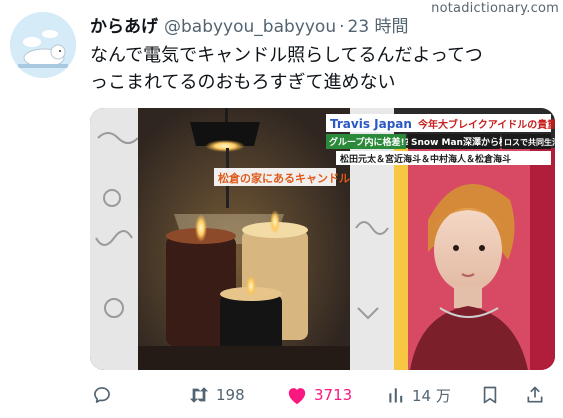 Image resolution: width=563 pixels, height=418 pixels. What do you see at coordinates (486, 124) in the screenshot?
I see `tv-title-suffix: 今年大ブレイクアイドルの貴重` at bounding box center [486, 124].